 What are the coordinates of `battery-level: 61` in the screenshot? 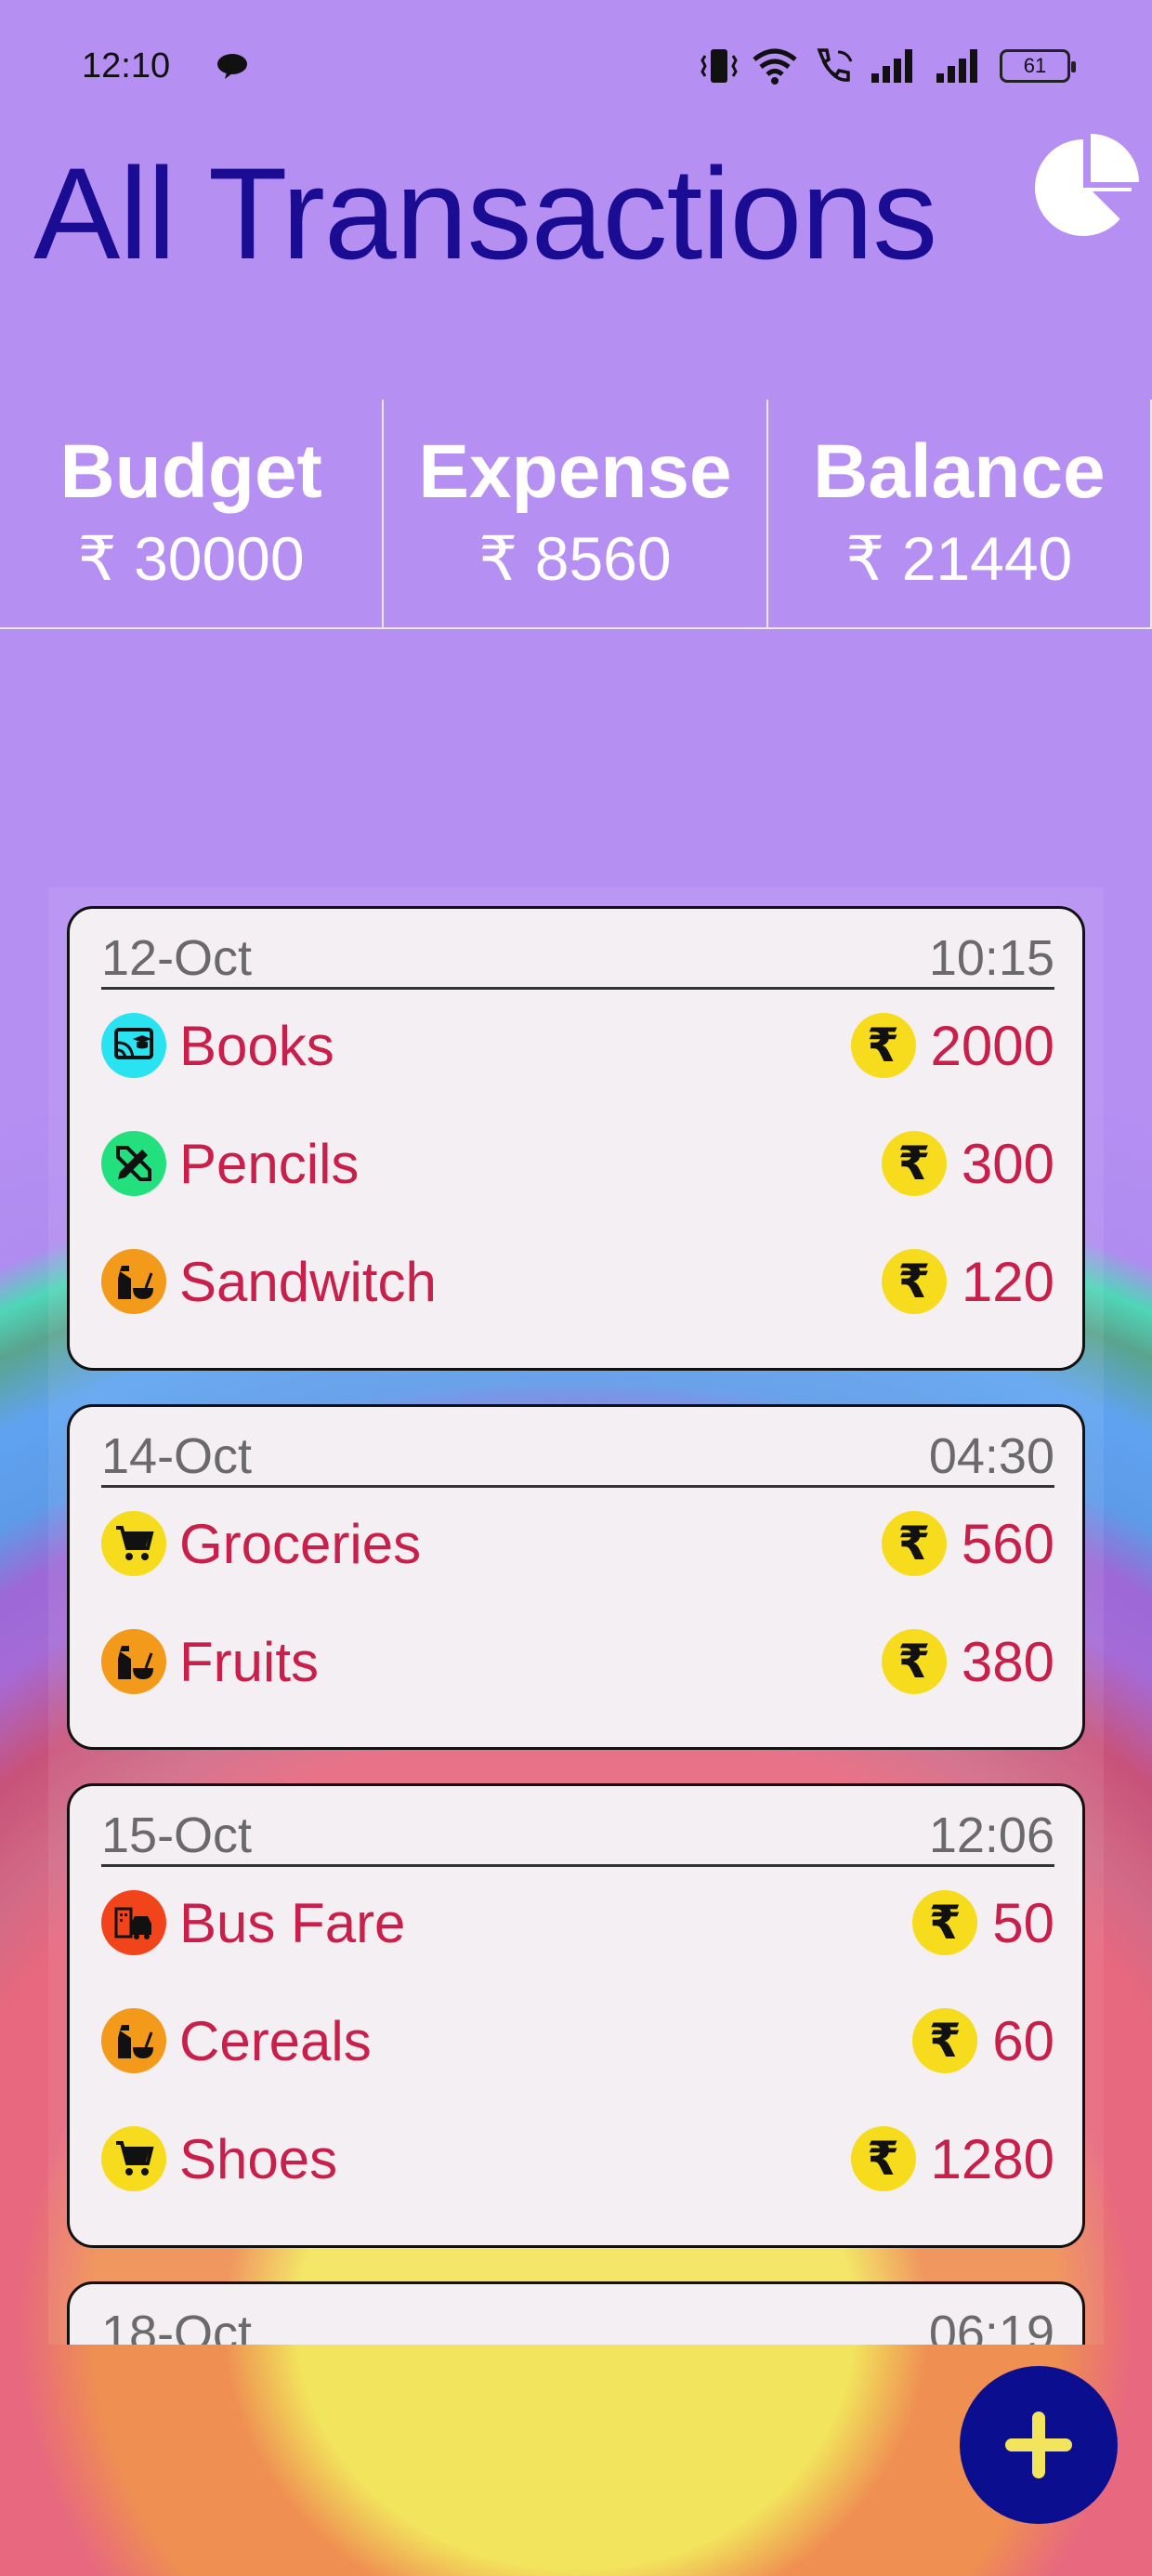 It's located at (1035, 65).